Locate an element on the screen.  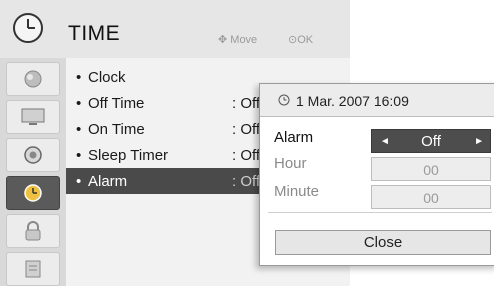
menu-item-label: On Time is located at coordinates (116, 129).